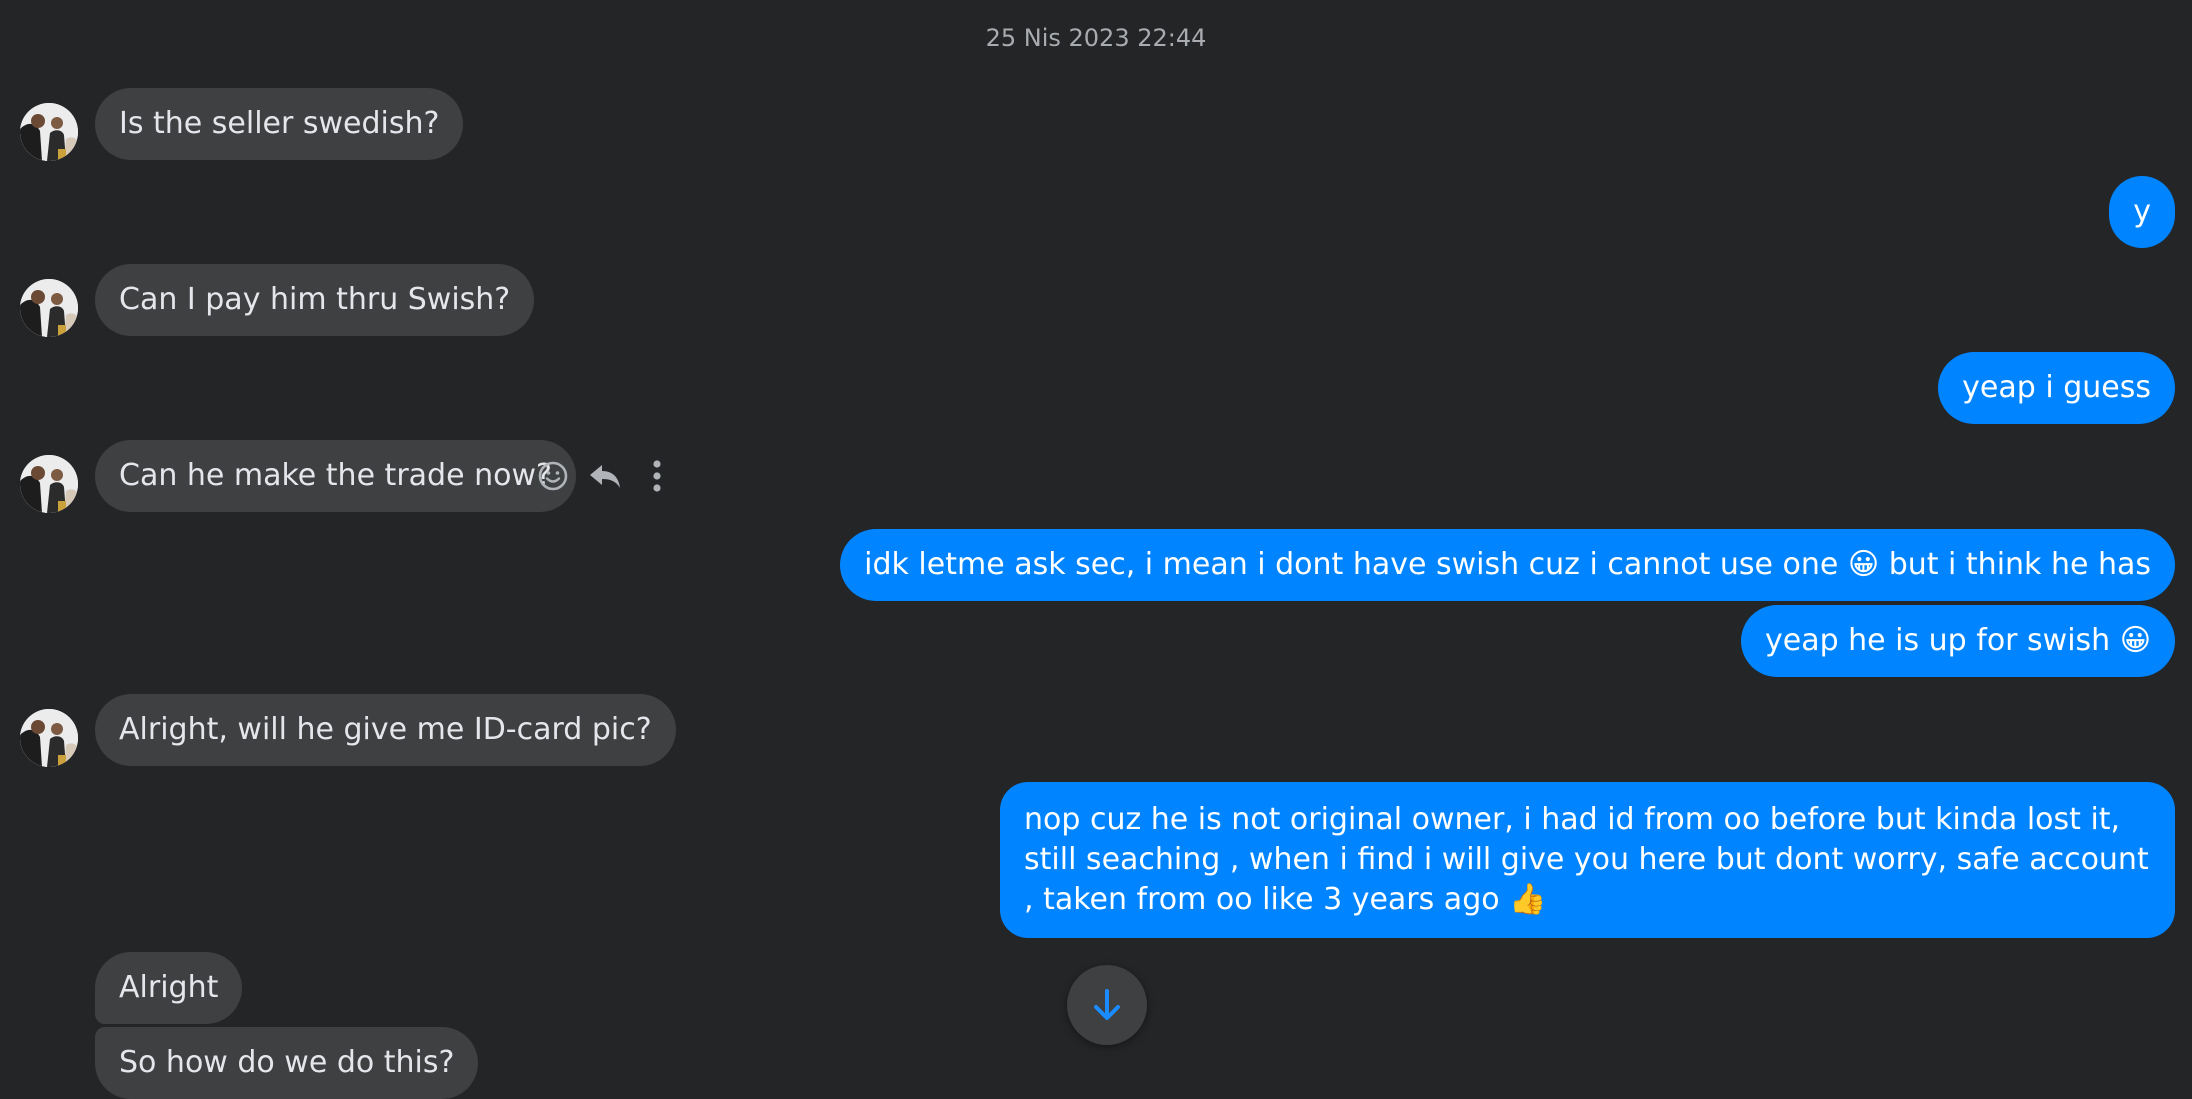 This screenshot has height=1099, width=2192. I want to click on reply-icon, so click(605, 476).